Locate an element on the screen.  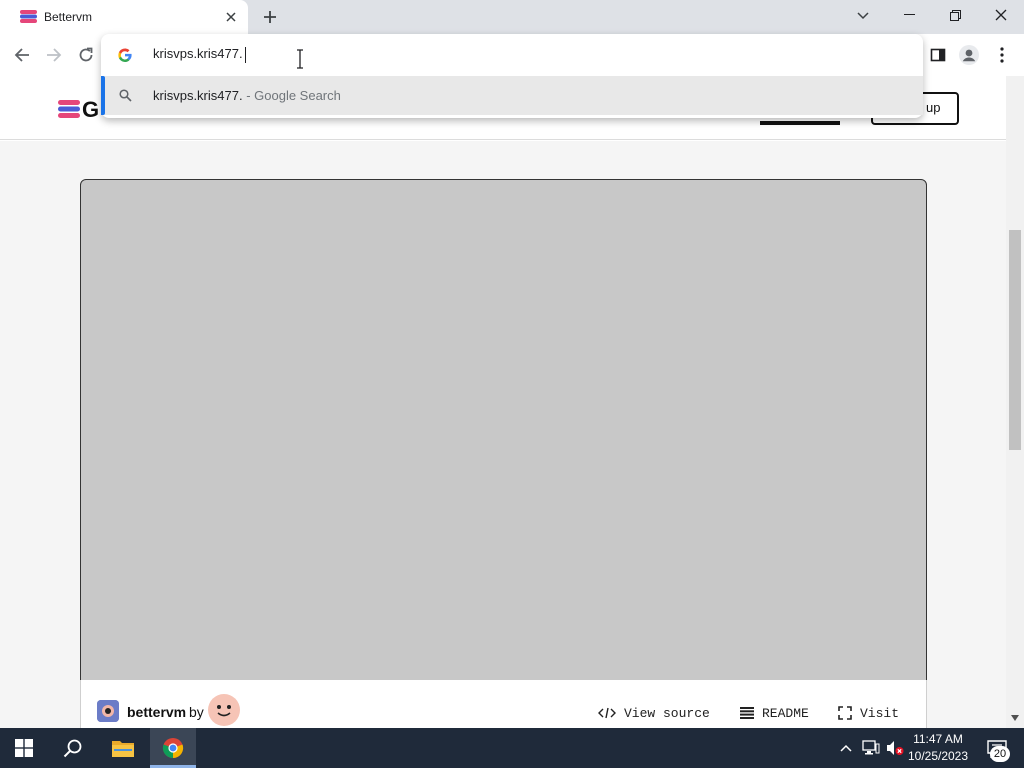
taskbar-clock-date: 10/25/2023 is located at coordinates (938, 756).